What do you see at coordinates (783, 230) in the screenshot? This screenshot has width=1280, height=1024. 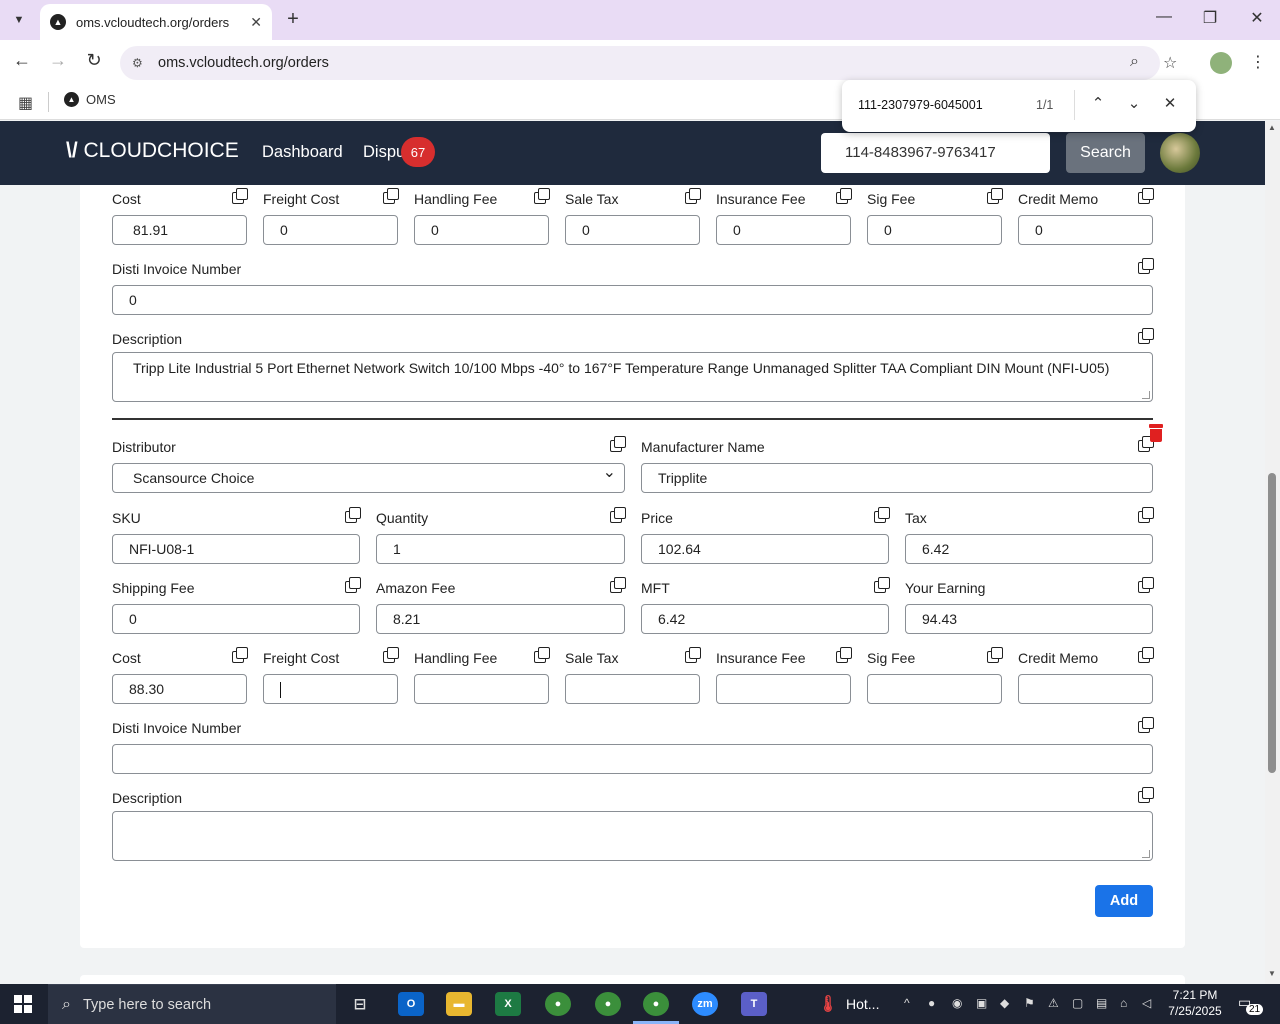 I see `insurance-fee-input: 0` at bounding box center [783, 230].